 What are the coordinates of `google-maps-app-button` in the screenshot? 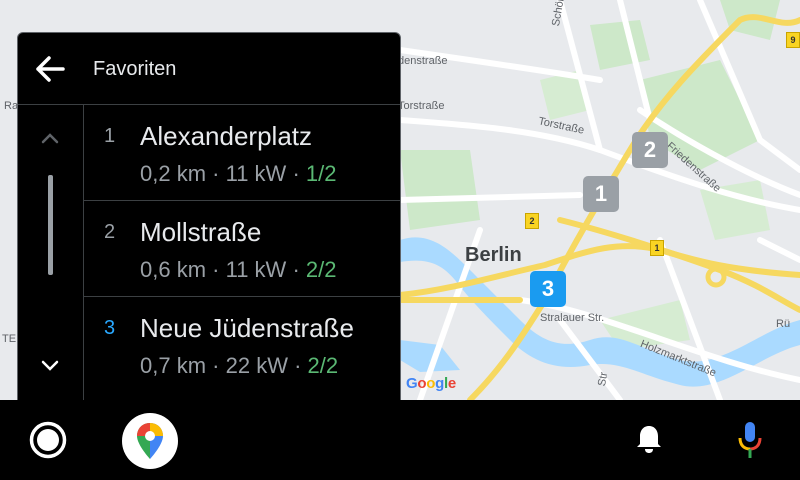 It's located at (150, 441).